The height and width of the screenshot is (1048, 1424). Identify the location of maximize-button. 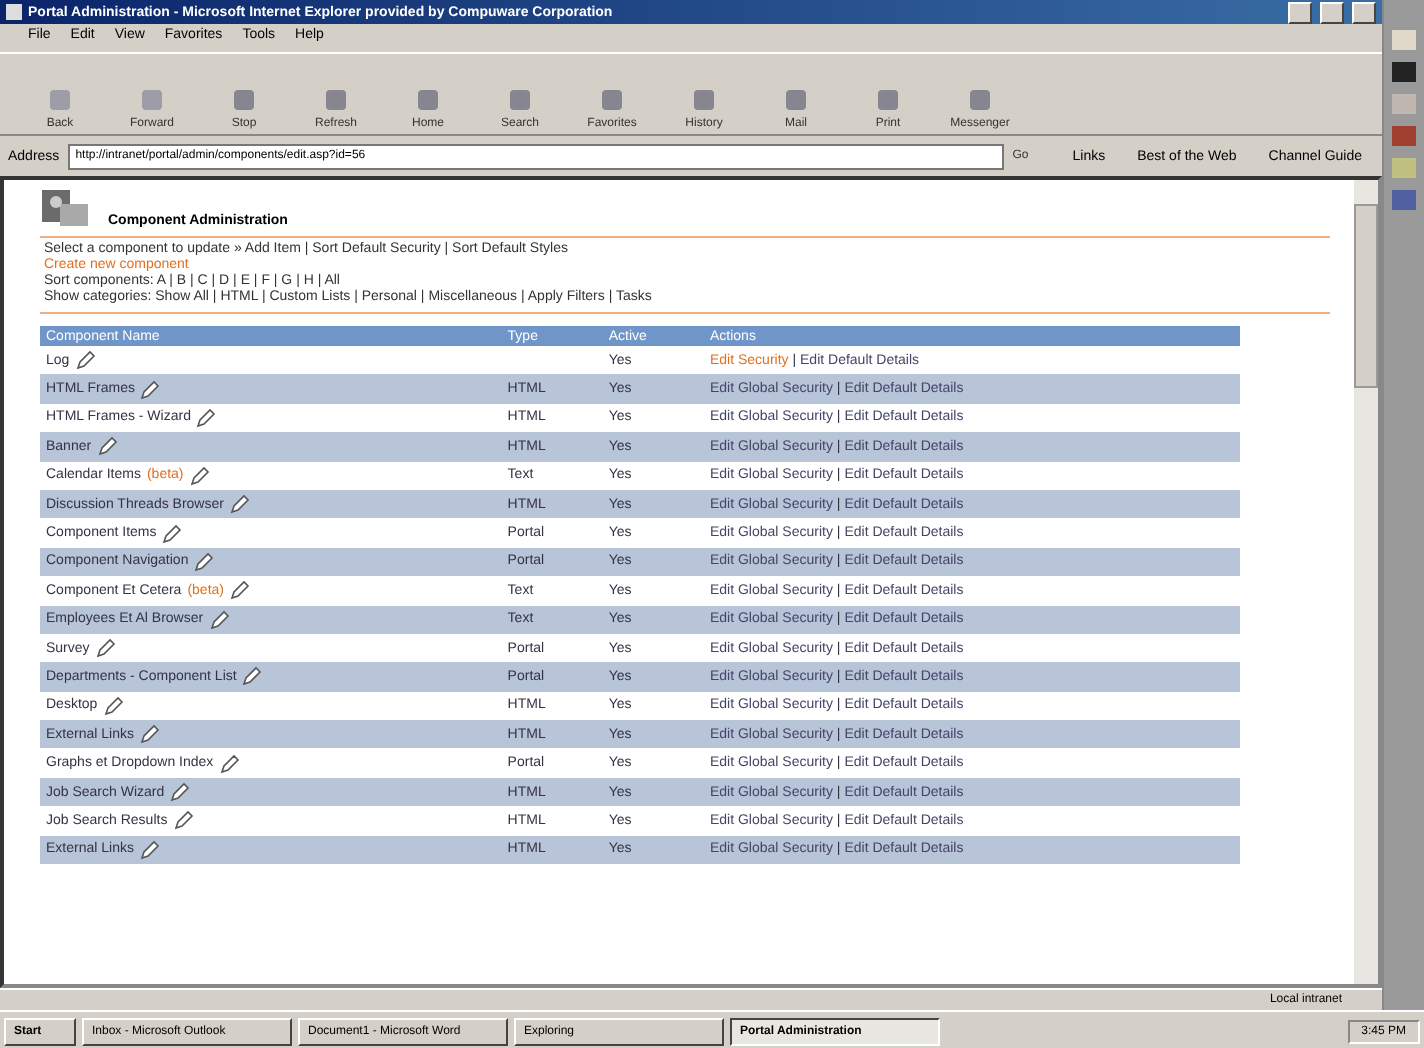
(1332, 12).